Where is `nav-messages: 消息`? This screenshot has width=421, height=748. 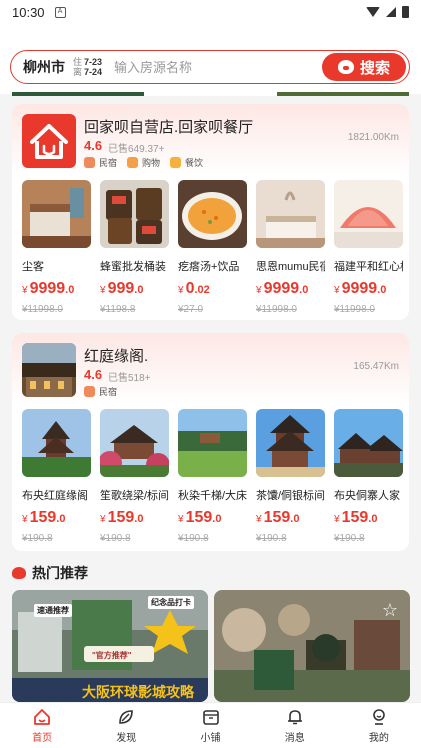 nav-messages: 消息 is located at coordinates (295, 725).